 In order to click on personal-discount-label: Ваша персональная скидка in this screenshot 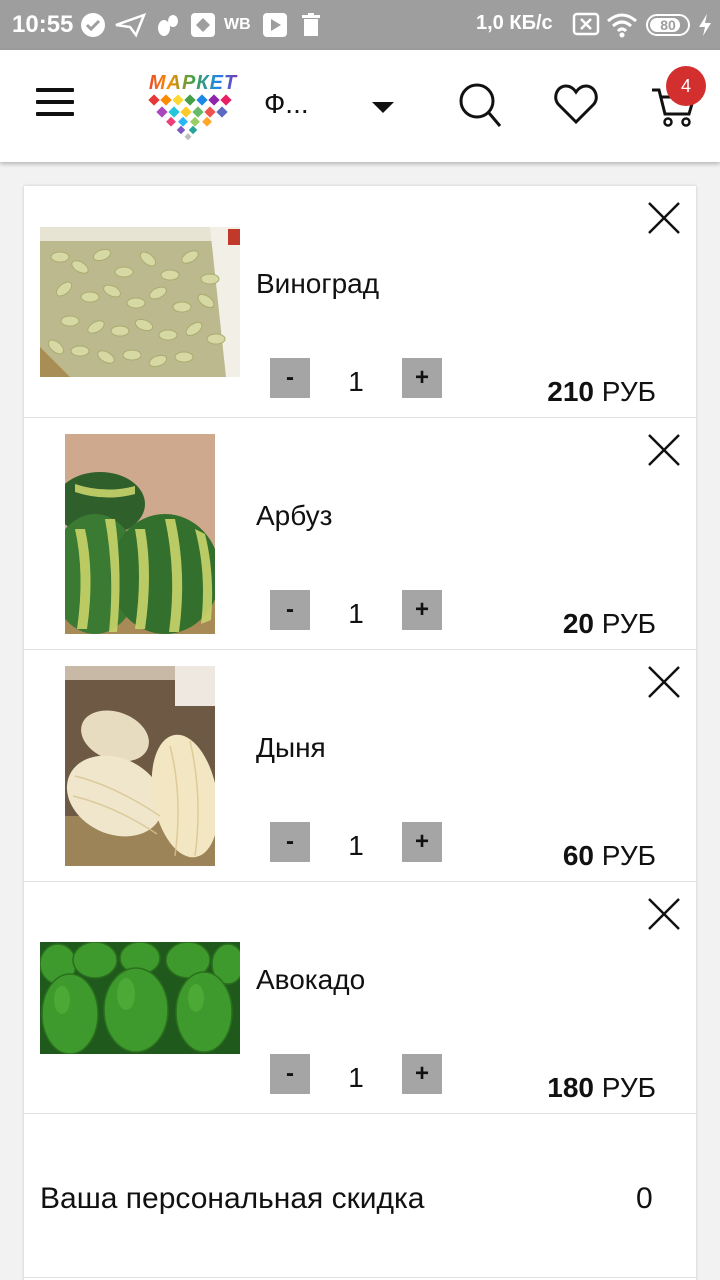, I will do `click(232, 1198)`.